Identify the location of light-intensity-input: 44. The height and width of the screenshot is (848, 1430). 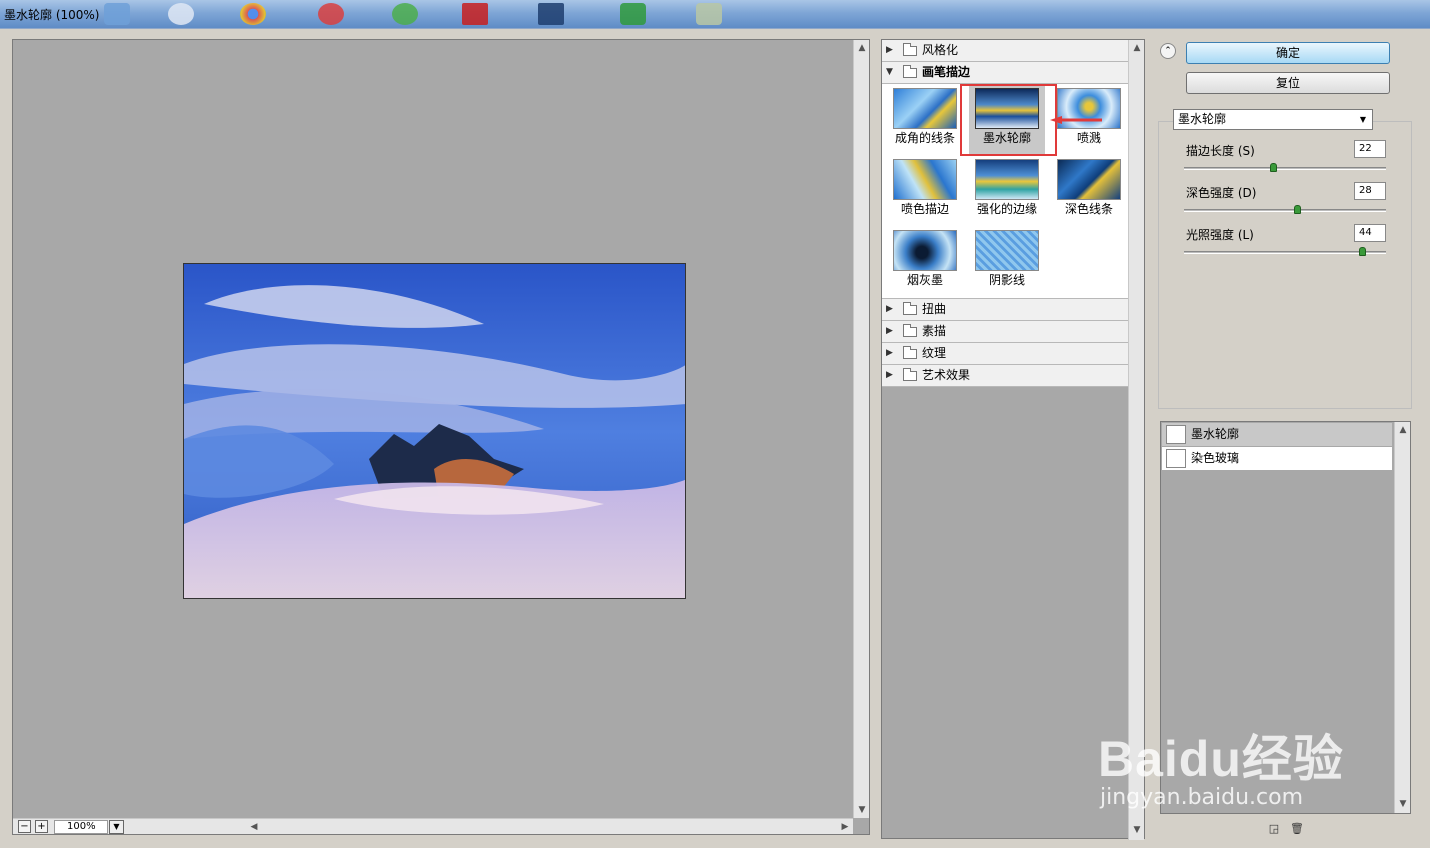
(1370, 233).